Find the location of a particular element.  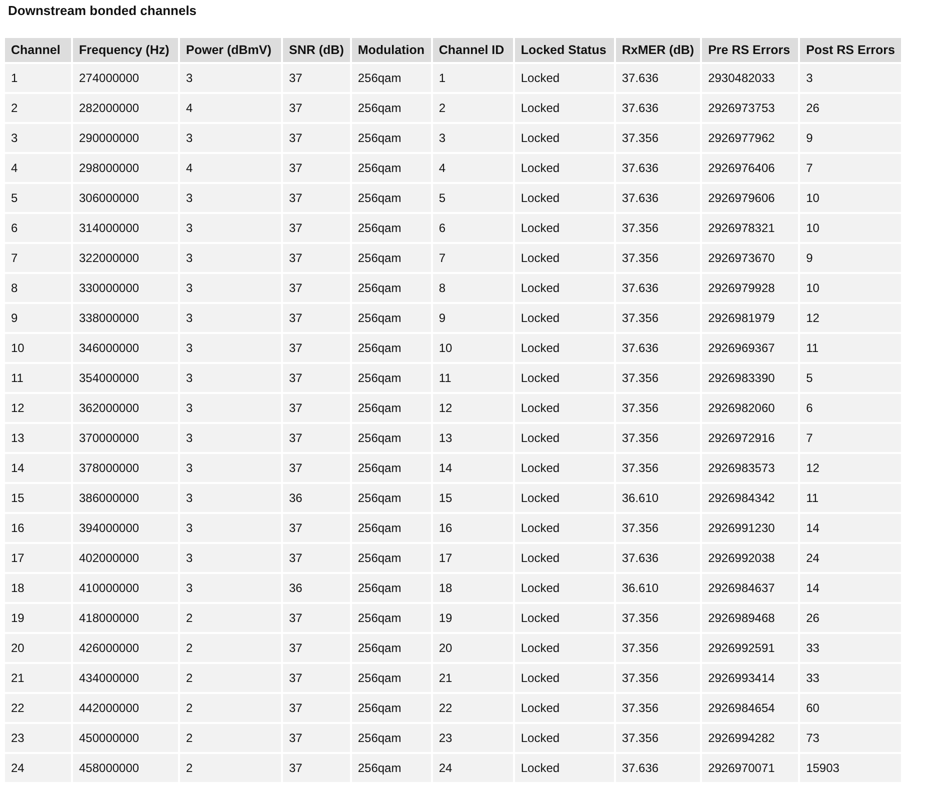

table-cell: 9 is located at coordinates (850, 258).